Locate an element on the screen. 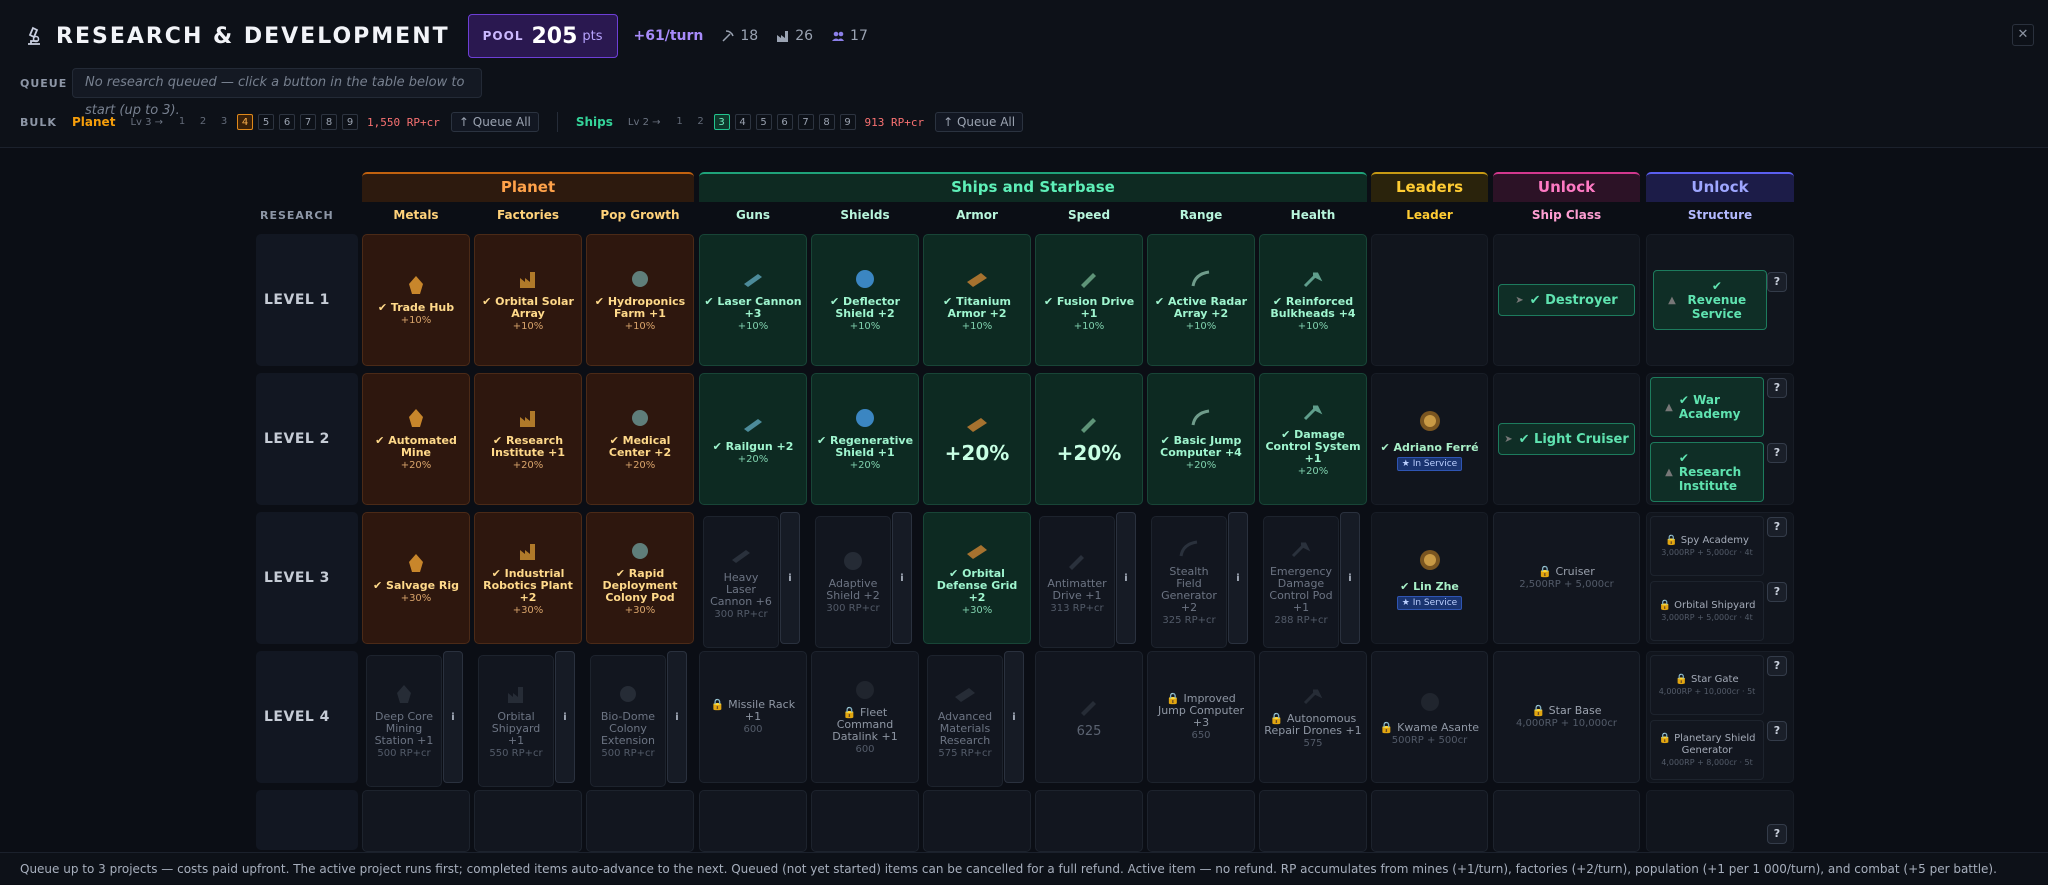  bulk-ships-level-3: 3 is located at coordinates (721, 122).